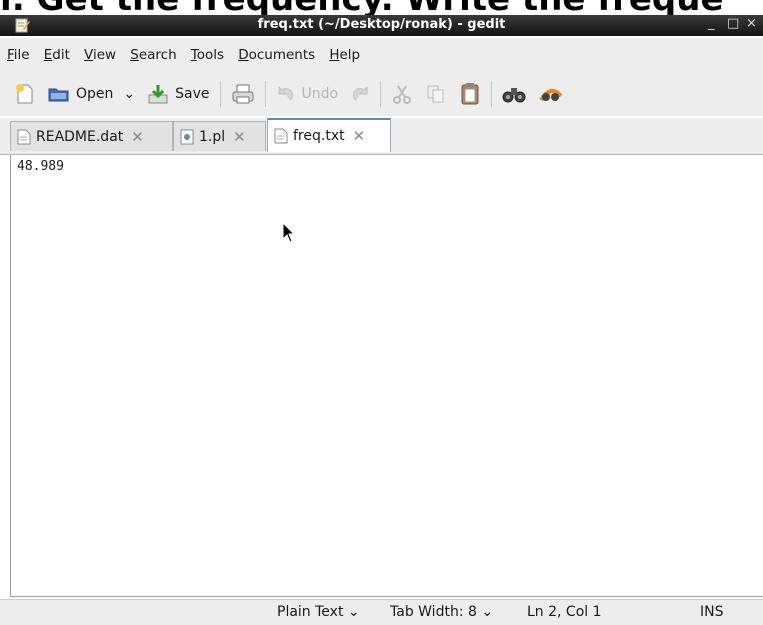 The height and width of the screenshot is (625, 763). Describe the element at coordinates (564, 612) in the screenshot. I see `cursor-position: Ln 2, Col 1` at that location.